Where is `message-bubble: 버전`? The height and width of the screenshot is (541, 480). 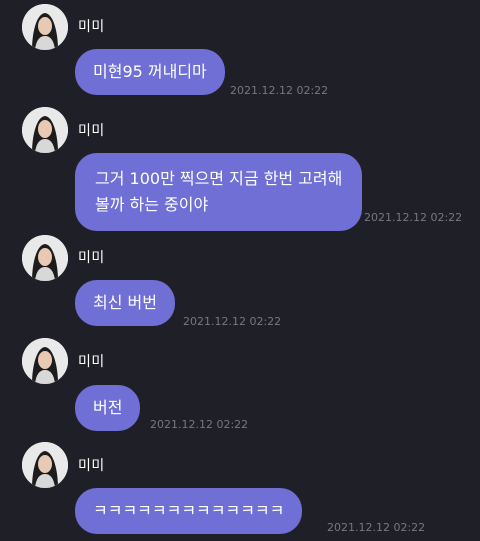 message-bubble: 버전 is located at coordinates (108, 408).